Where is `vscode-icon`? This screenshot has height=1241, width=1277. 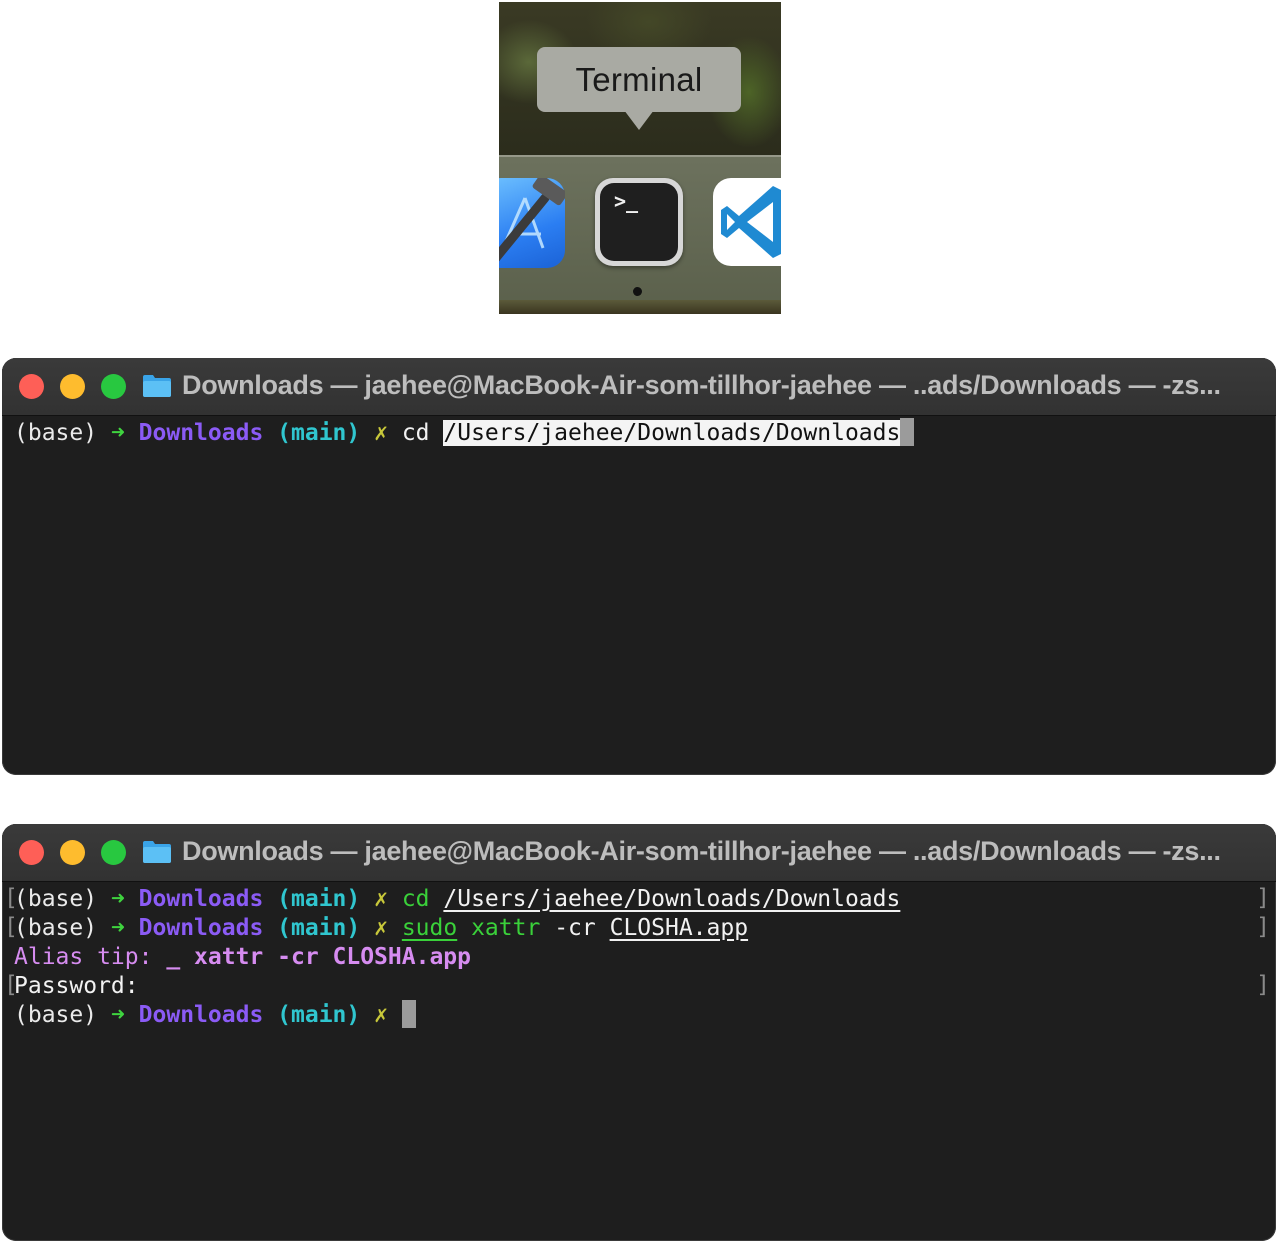
vscode-icon is located at coordinates (747, 222).